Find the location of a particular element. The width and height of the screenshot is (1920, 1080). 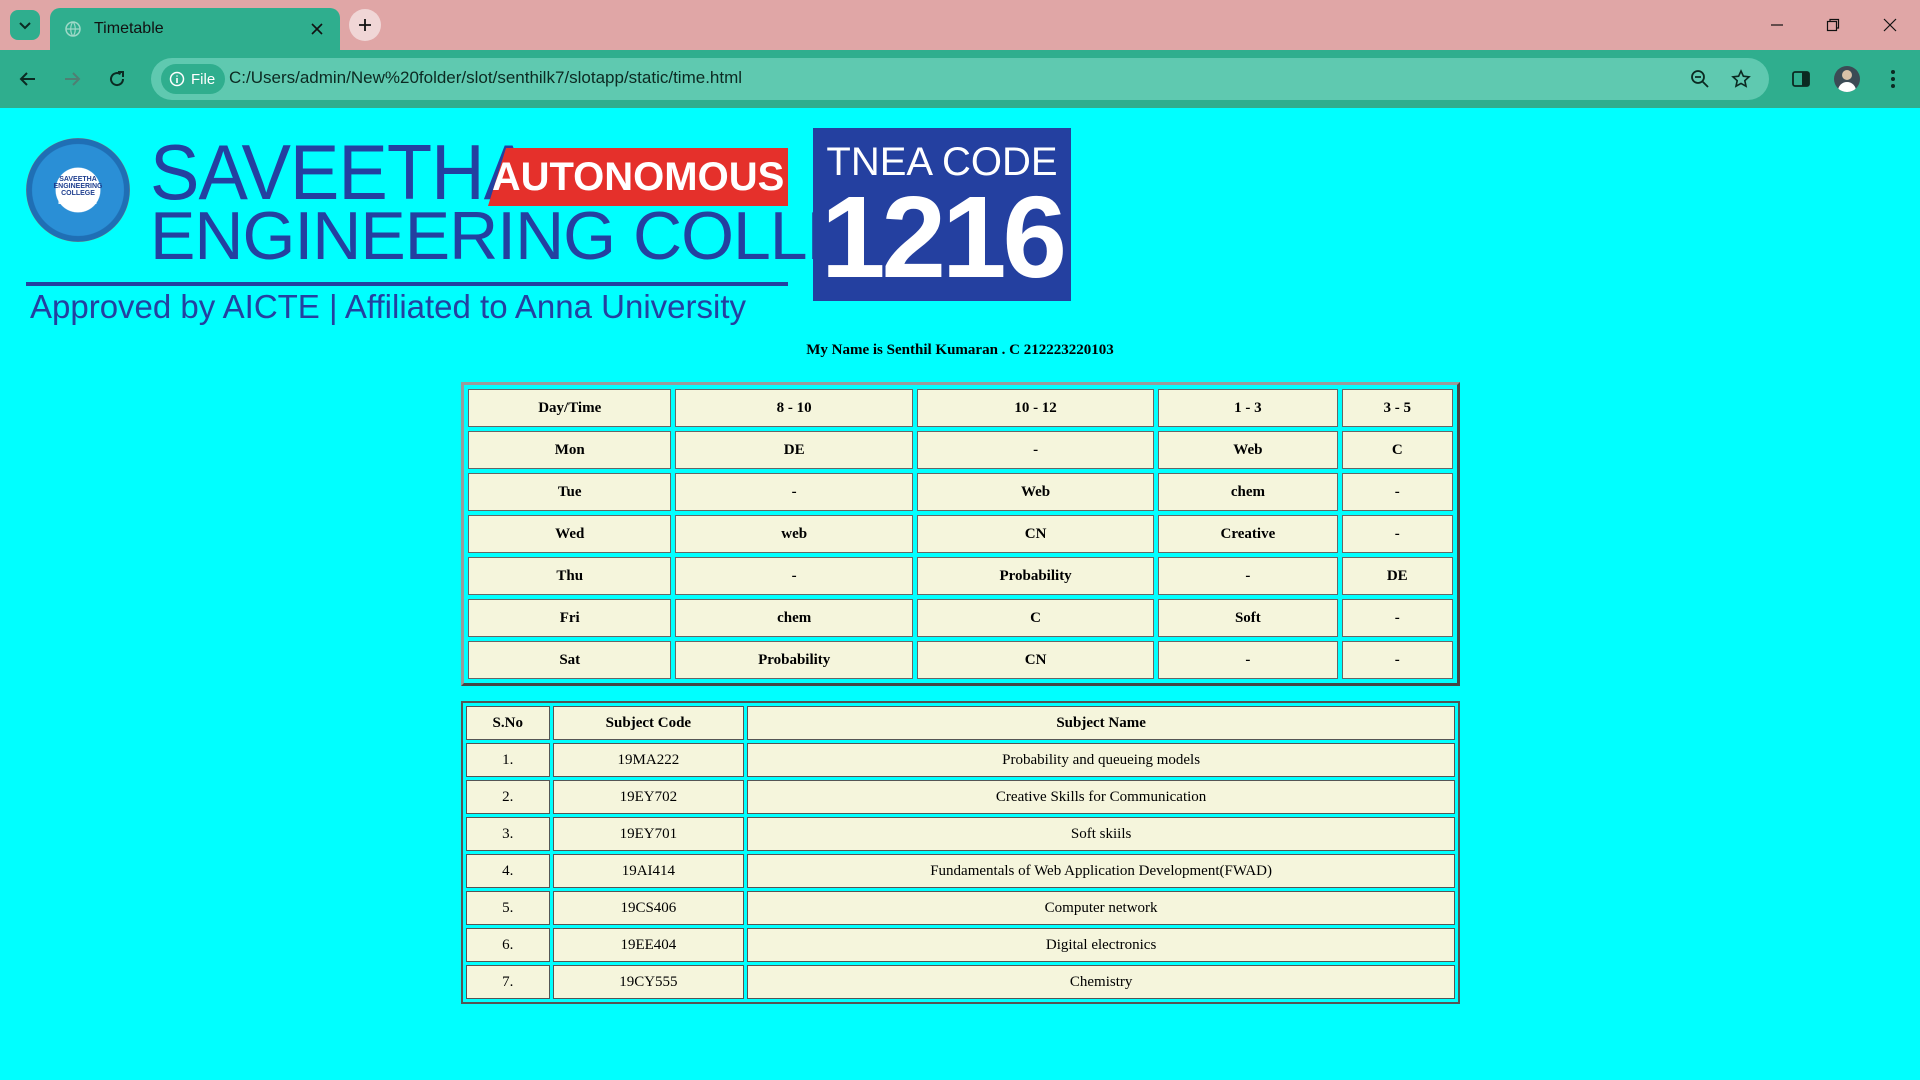

chevron-down-icon is located at coordinates (25, 26).